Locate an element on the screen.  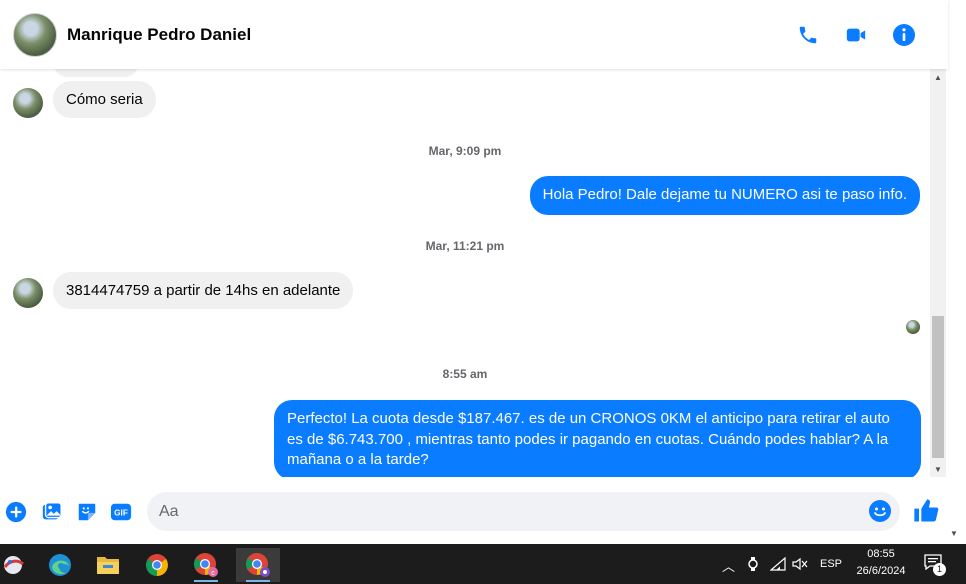
message-timestamp: Mar, 11:21 pm is located at coordinates (465, 246).